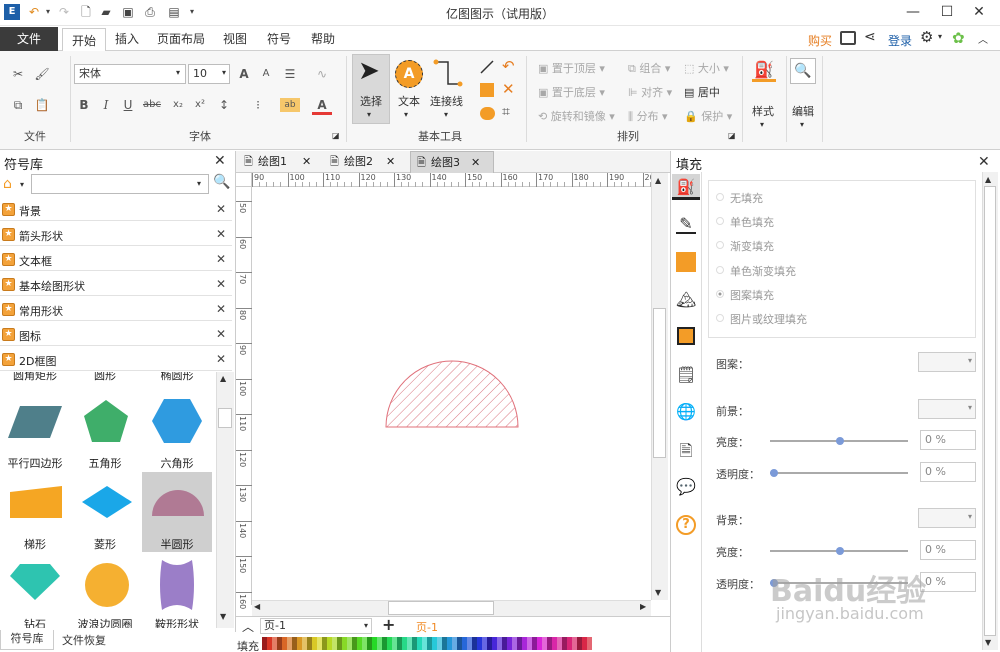 The height and width of the screenshot is (652, 1000). Describe the element at coordinates (235, 39) in the screenshot. I see `tab-view: 视图` at that location.